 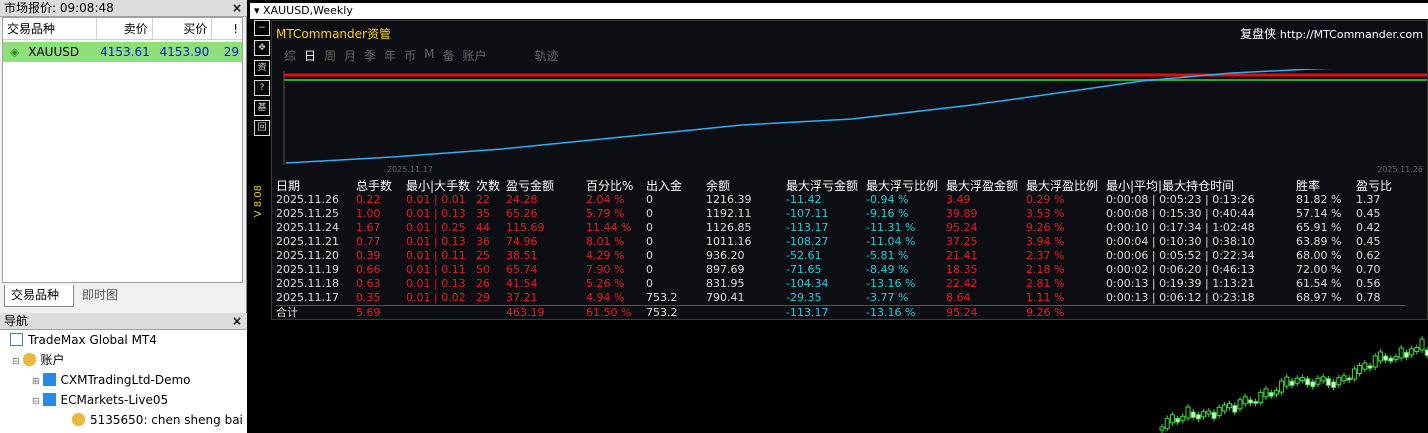 What do you see at coordinates (316, 186) in the screenshot?
I see `header-date: 日期` at bounding box center [316, 186].